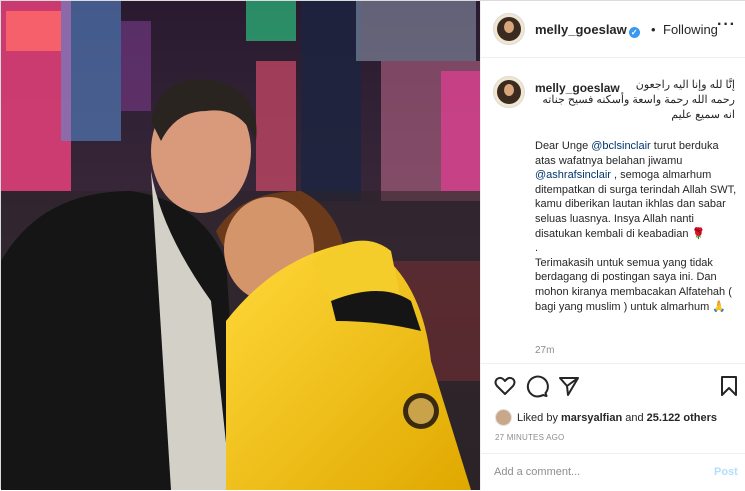  What do you see at coordinates (729, 386) in the screenshot?
I see `bookmark-icon` at bounding box center [729, 386].